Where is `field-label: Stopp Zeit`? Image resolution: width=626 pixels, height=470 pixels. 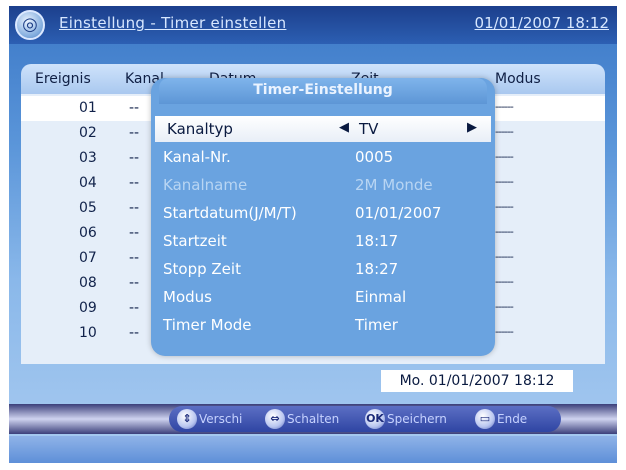
field-label: Stopp Zeit is located at coordinates (202, 269).